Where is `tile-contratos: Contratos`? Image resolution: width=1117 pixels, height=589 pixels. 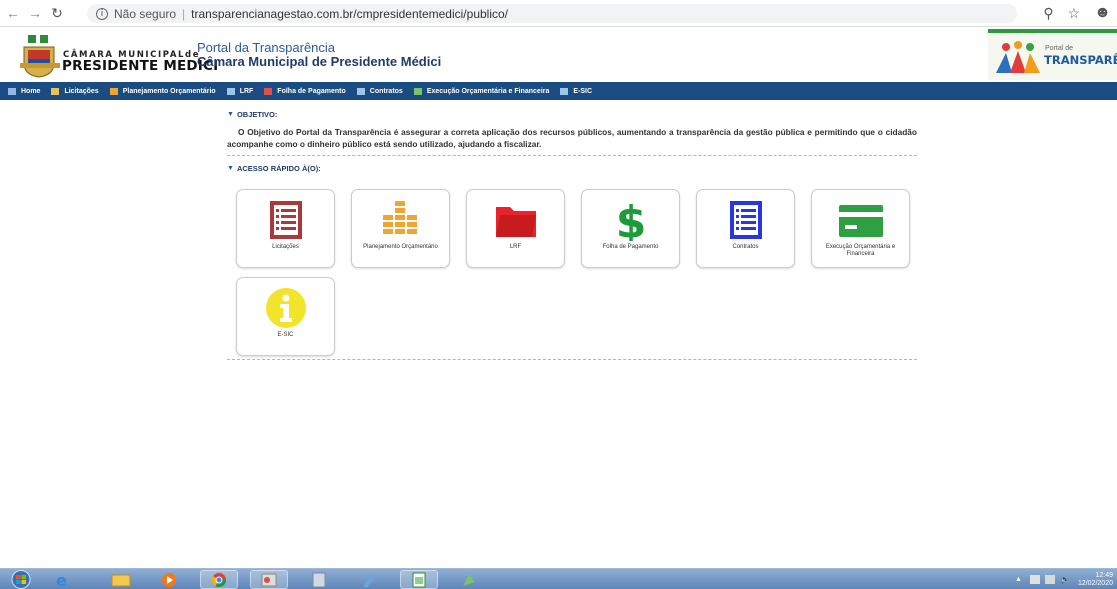
tile-contratos: Contratos is located at coordinates (745, 228).